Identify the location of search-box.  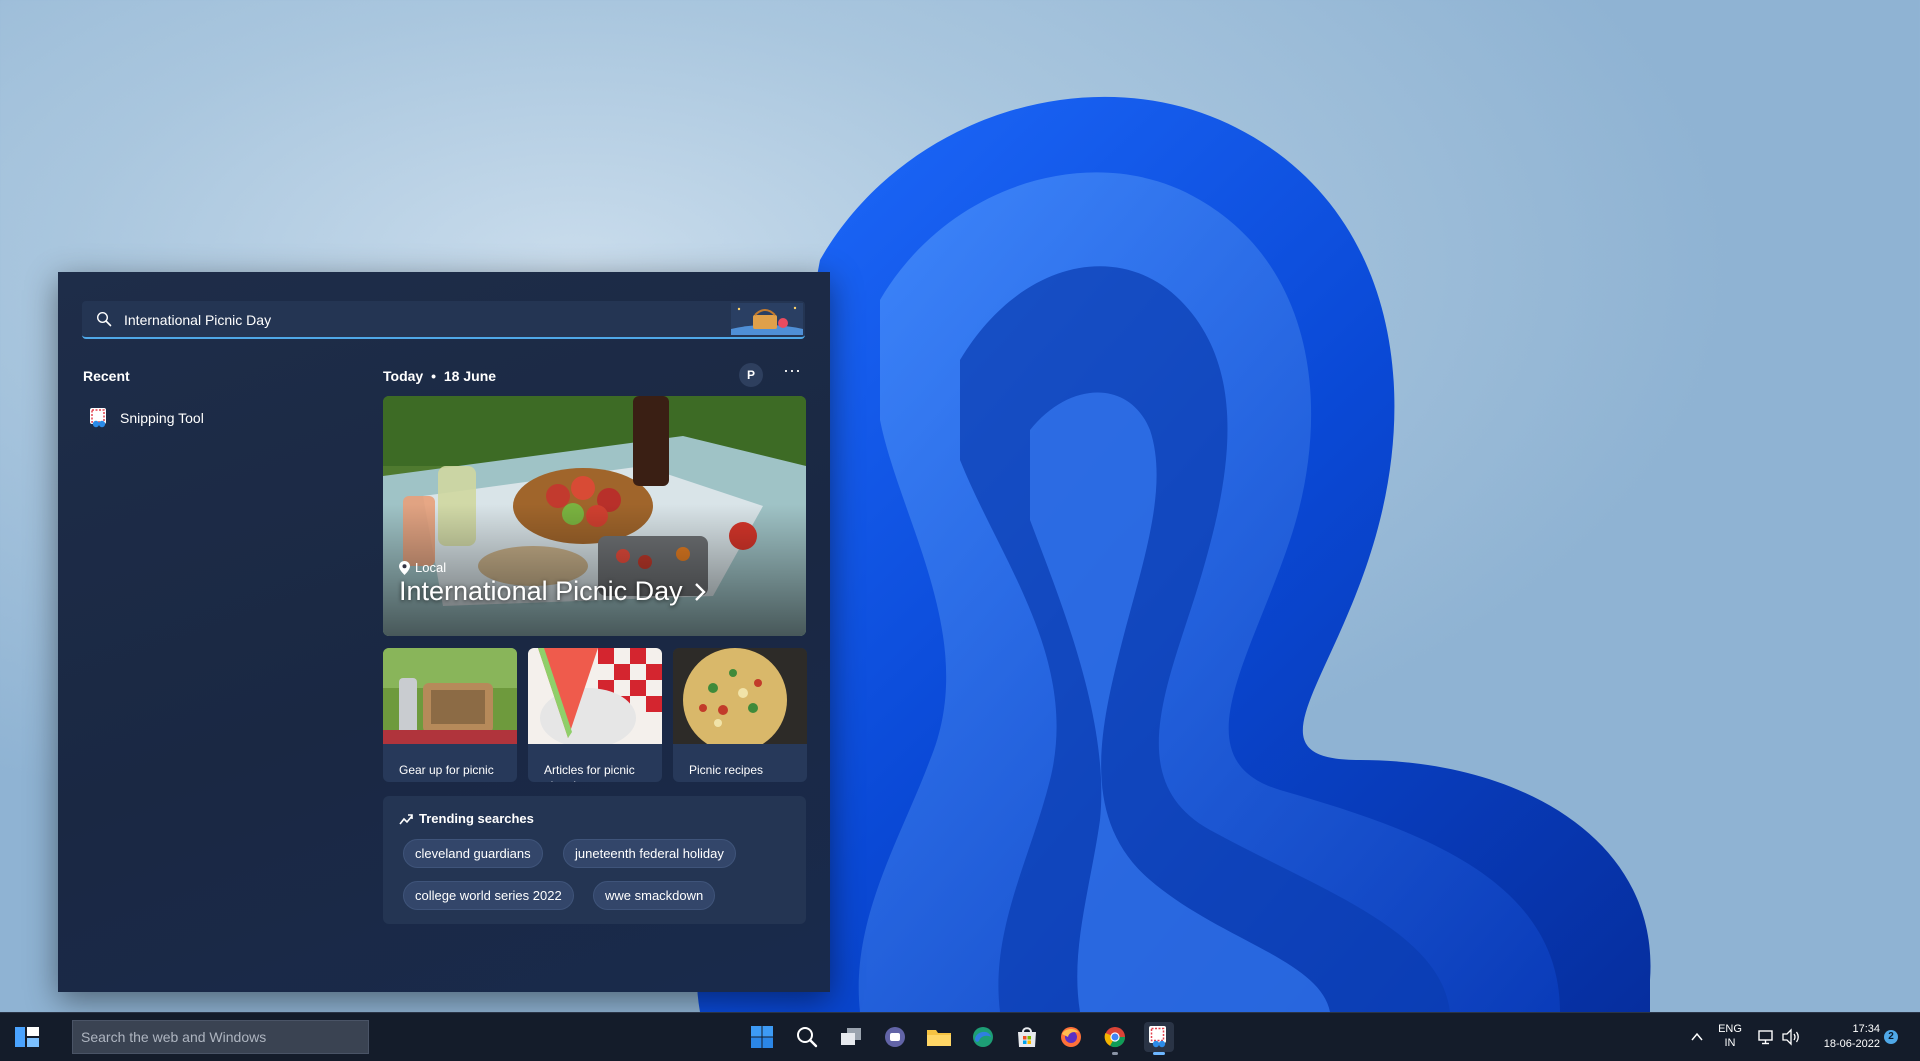
(443, 320).